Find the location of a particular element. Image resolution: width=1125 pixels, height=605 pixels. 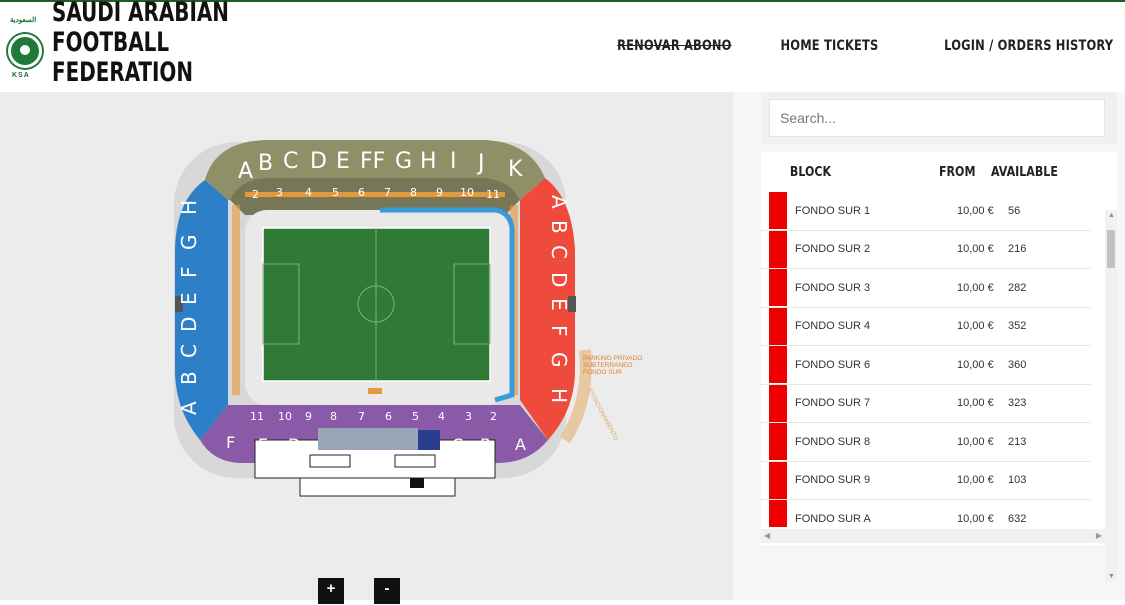

brand-name: SAUDI ARABIAN FOOTBALL FEDERATION is located at coordinates (140, 44).